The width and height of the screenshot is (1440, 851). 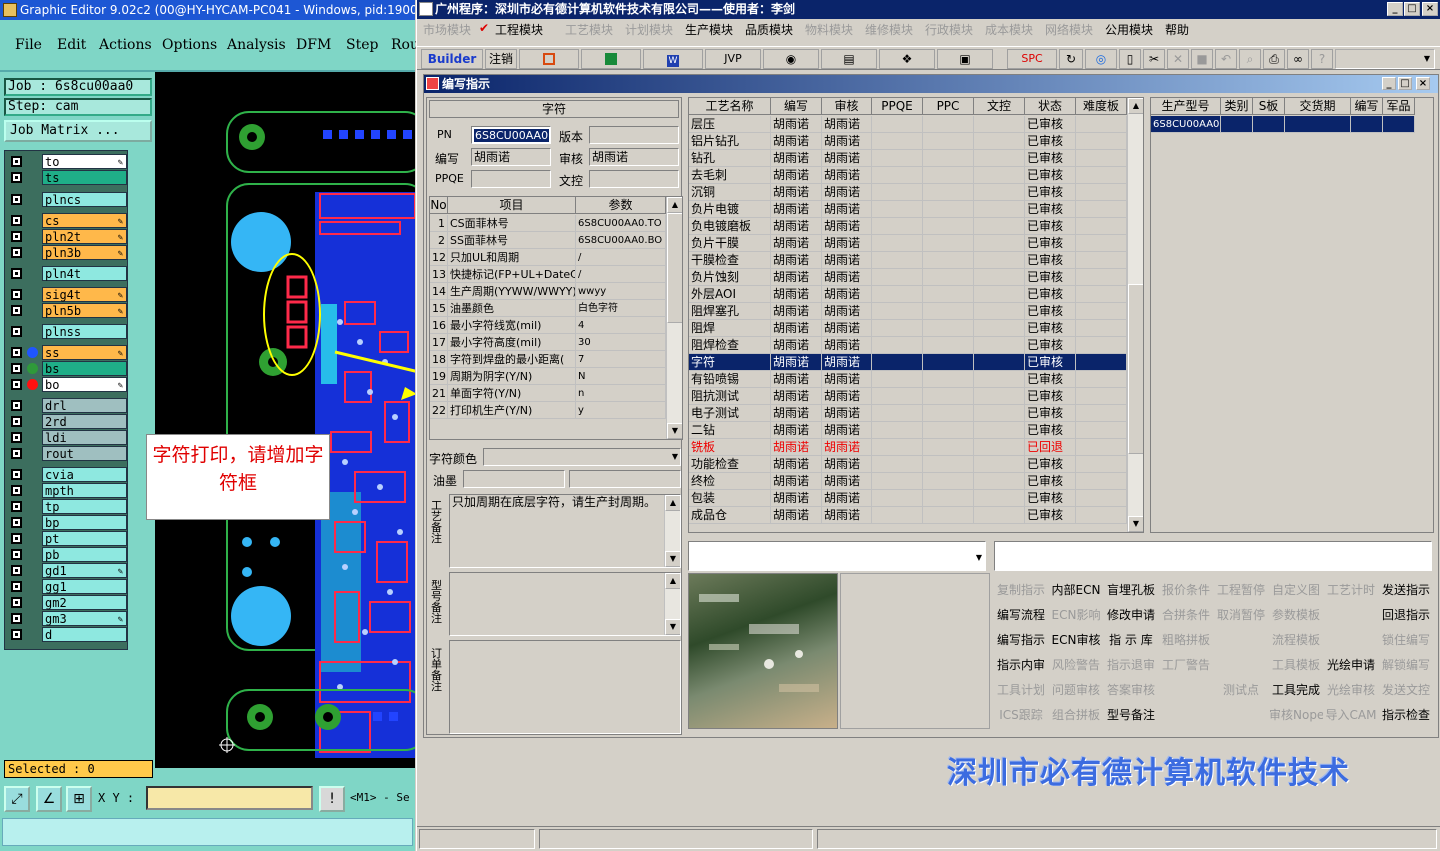 What do you see at coordinates (79, 799) in the screenshot?
I see `grid-icon: ⊞` at bounding box center [79, 799].